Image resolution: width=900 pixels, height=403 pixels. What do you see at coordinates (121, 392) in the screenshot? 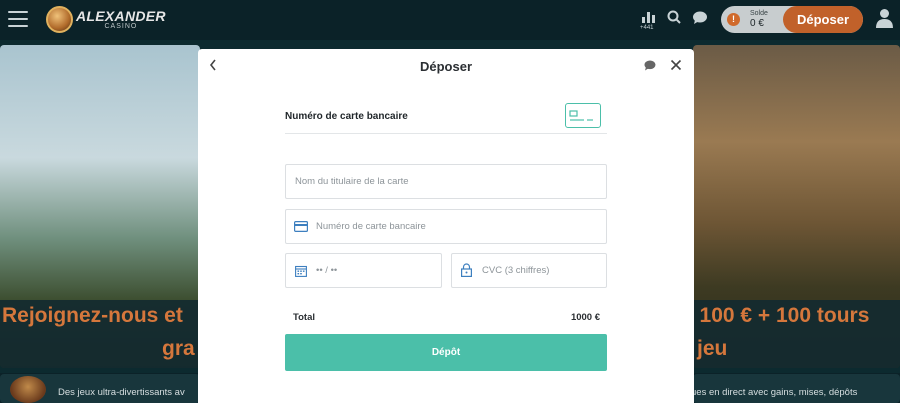
I see `feature-text-left: Des jeux ultra-divertissants av` at bounding box center [121, 392].